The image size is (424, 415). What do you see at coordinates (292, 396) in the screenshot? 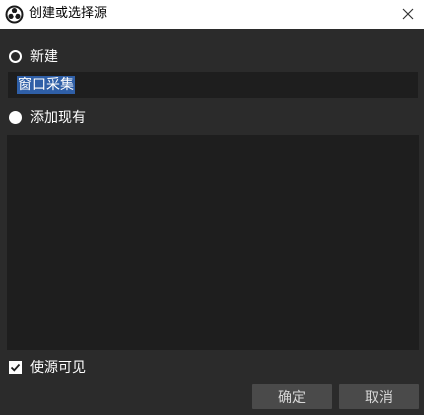
I see `ok-button: 确定` at bounding box center [292, 396].